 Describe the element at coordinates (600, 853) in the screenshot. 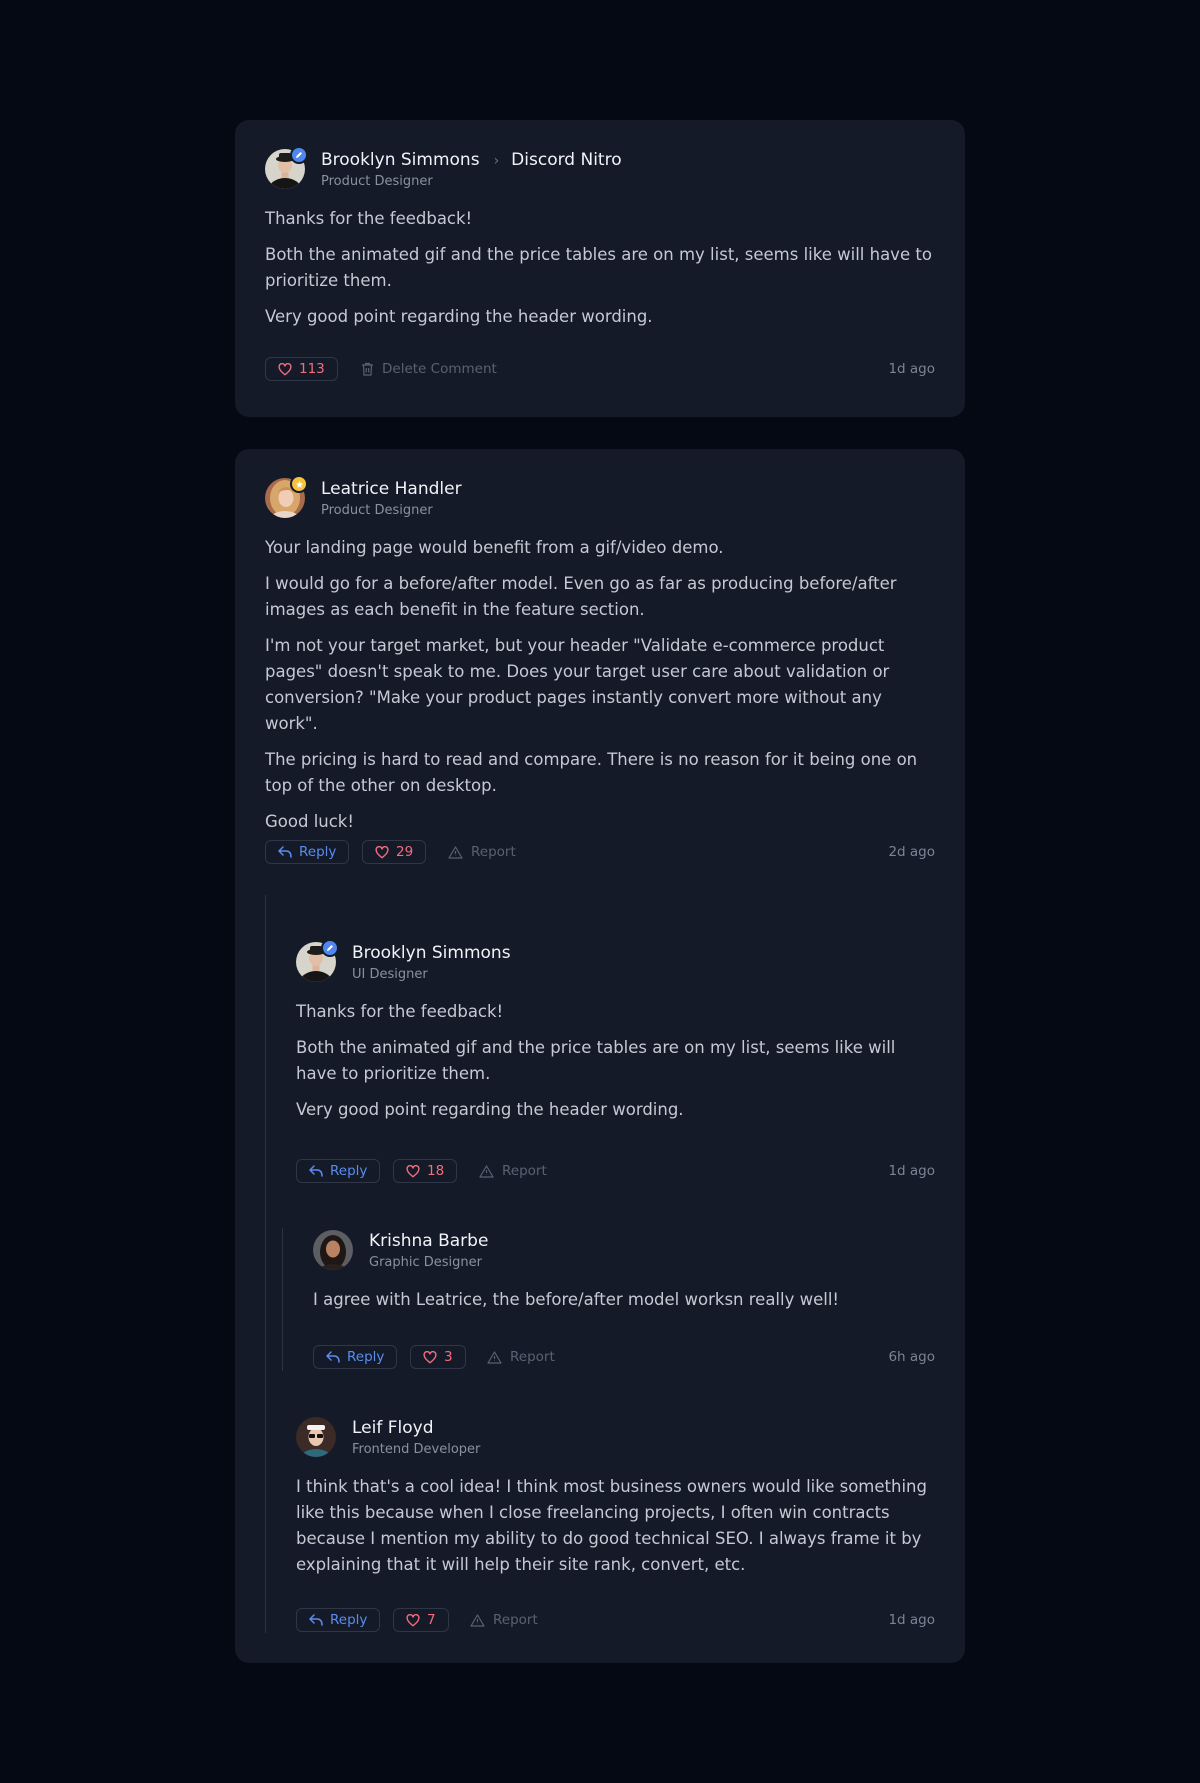

I see `comment-actions: Reply 29 Report 2d ago` at that location.